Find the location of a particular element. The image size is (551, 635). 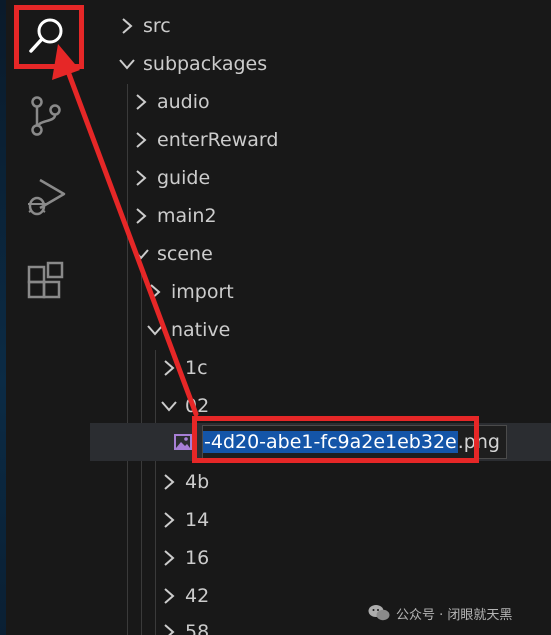

watermark-text: 公众号 · 闭眼就天黑 is located at coordinates (454, 615).